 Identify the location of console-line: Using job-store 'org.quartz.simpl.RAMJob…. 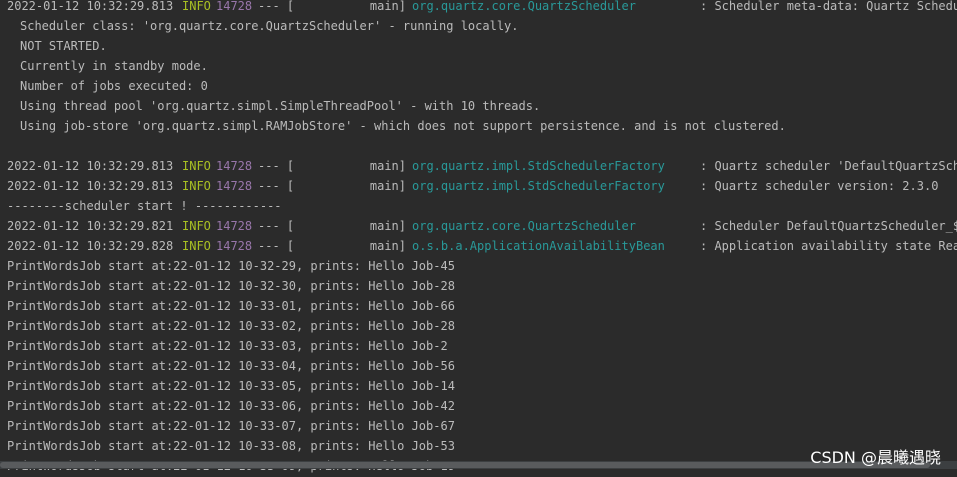
(478, 126).